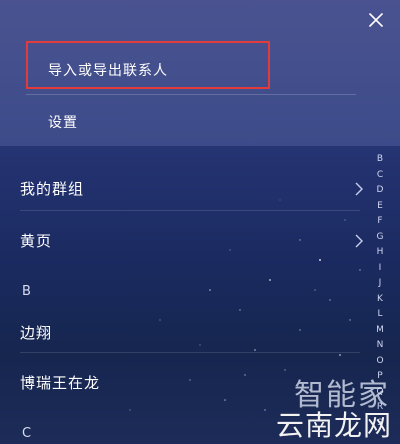  What do you see at coordinates (380, 346) in the screenshot?
I see `index-letter: N` at bounding box center [380, 346].